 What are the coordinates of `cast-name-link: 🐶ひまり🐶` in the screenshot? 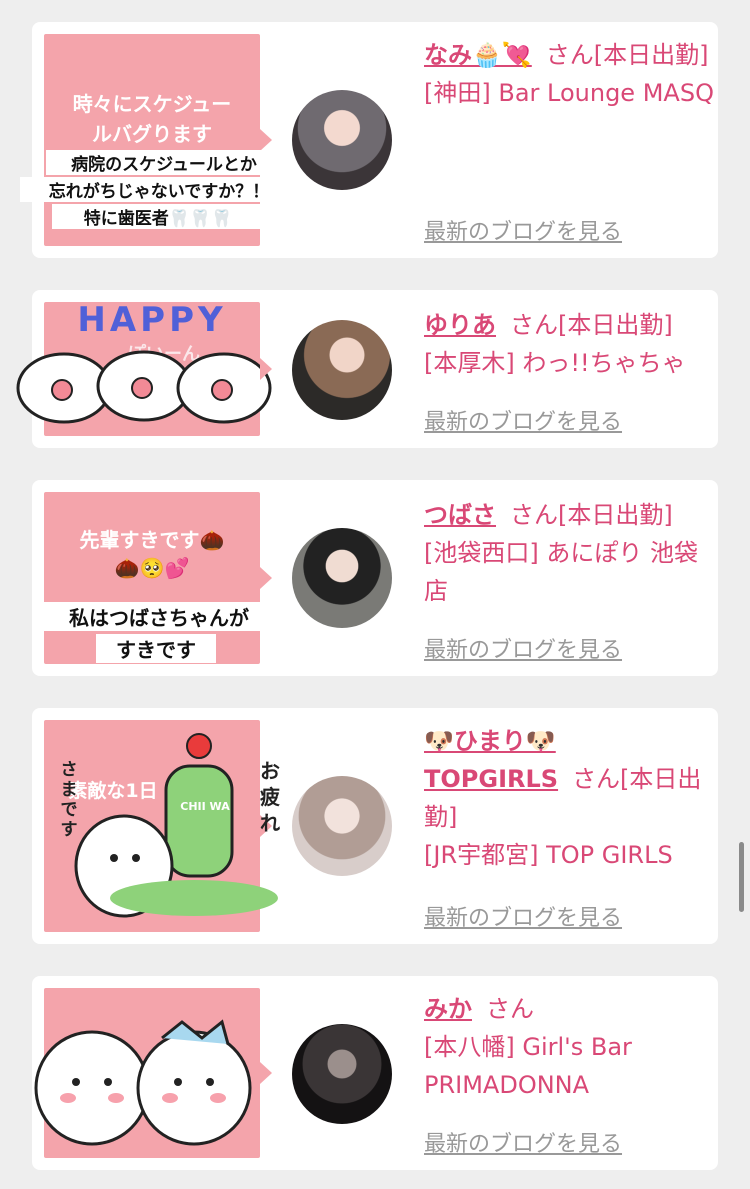 It's located at (490, 741).